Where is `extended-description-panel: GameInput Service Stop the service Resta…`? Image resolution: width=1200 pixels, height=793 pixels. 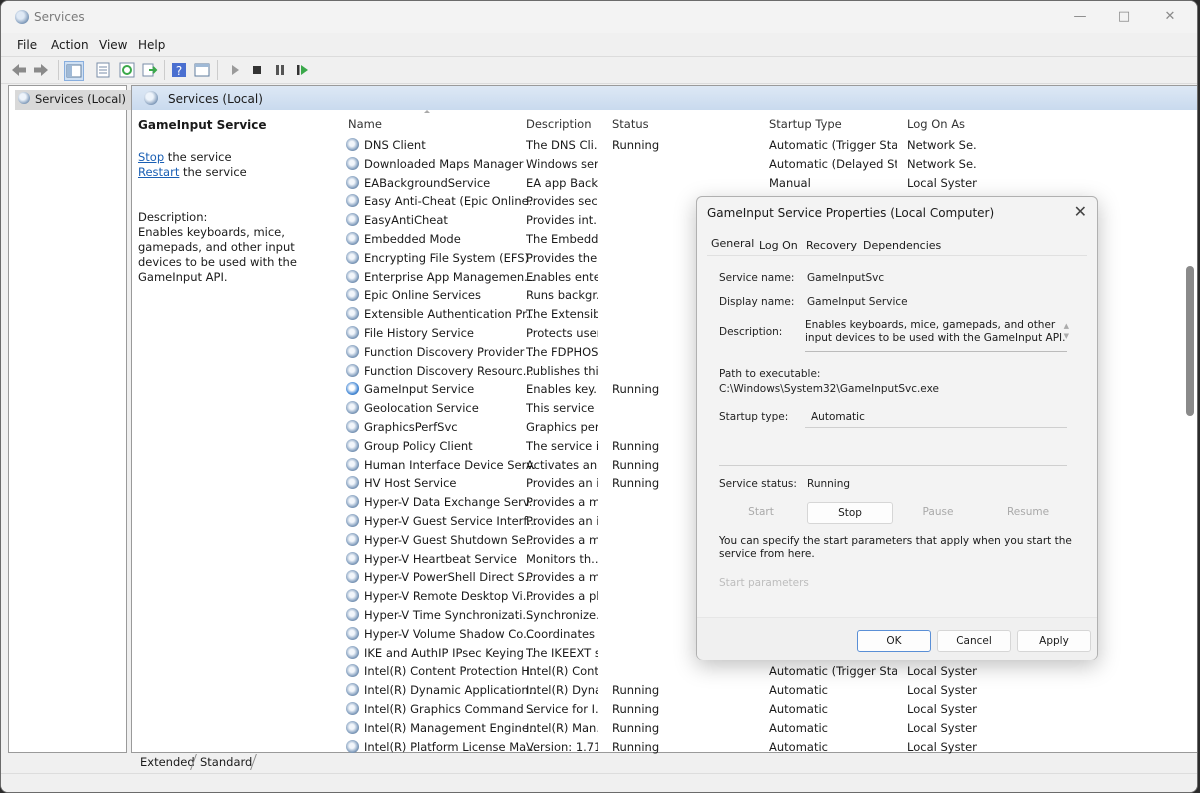
extended-description-panel: GameInput Service Stop the service Resta… is located at coordinates (235, 201).